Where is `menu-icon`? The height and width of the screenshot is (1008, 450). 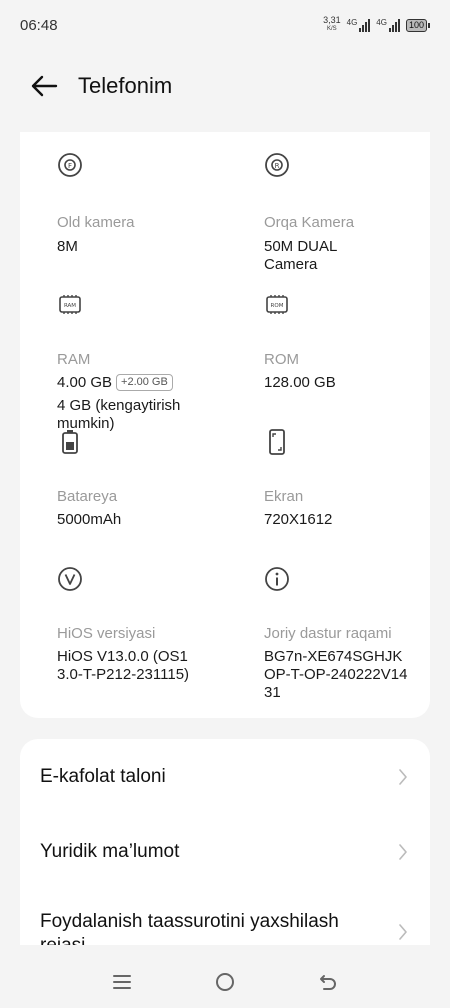
menu-icon is located at coordinates (121, 981).